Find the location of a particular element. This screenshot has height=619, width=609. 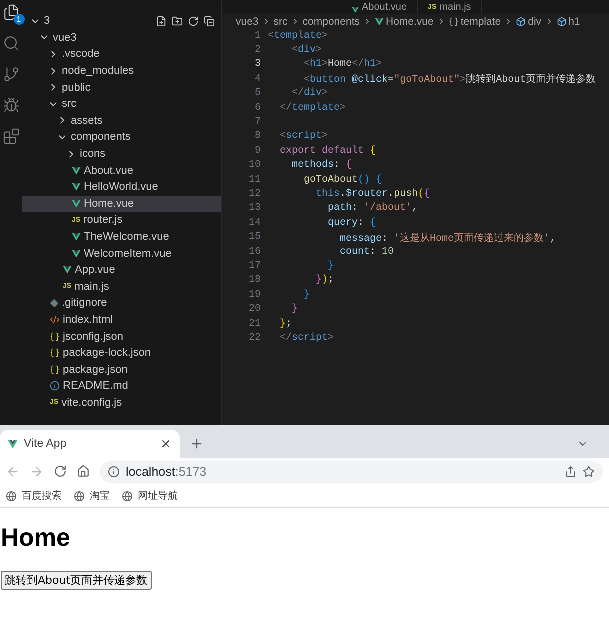

line-number: 19 is located at coordinates (255, 295).